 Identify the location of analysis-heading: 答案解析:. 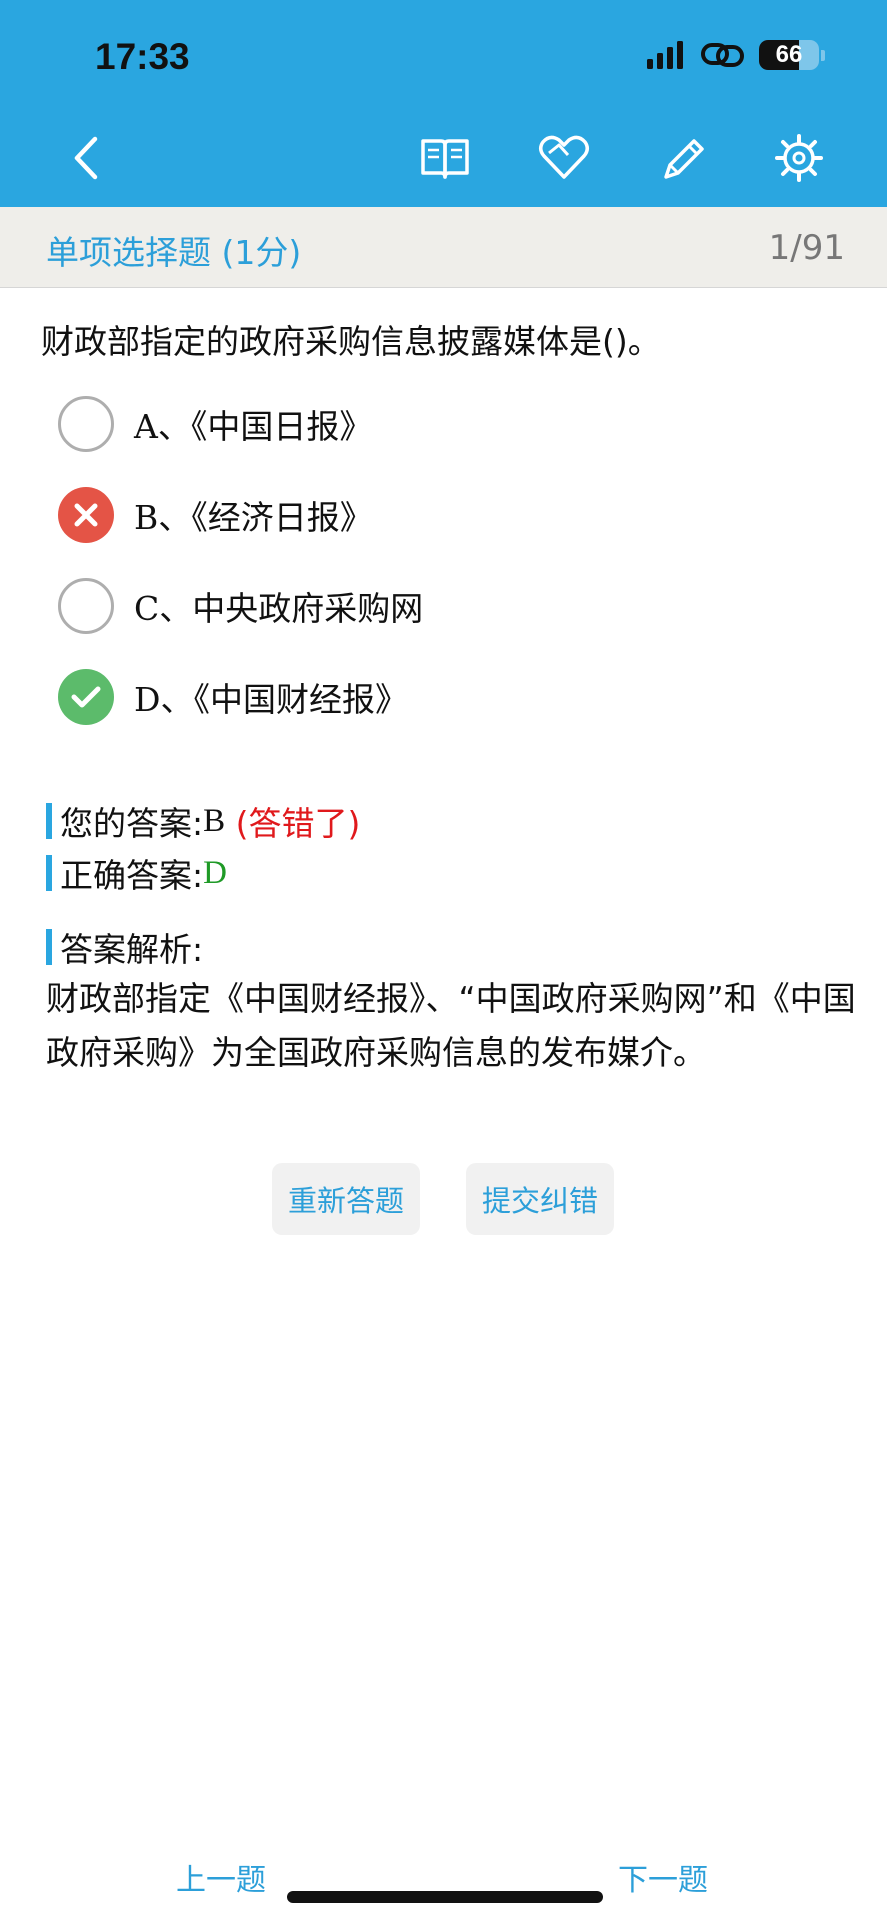
(124, 947).